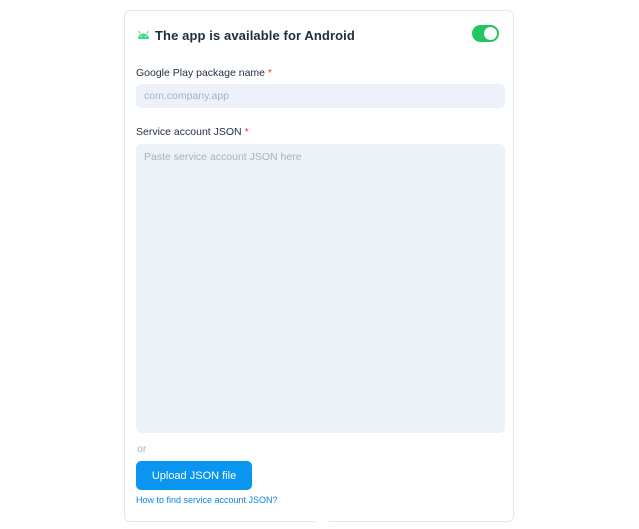 The height and width of the screenshot is (529, 639). What do you see at coordinates (200, 73) in the screenshot?
I see `package-name-label-text: Google Play package name` at bounding box center [200, 73].